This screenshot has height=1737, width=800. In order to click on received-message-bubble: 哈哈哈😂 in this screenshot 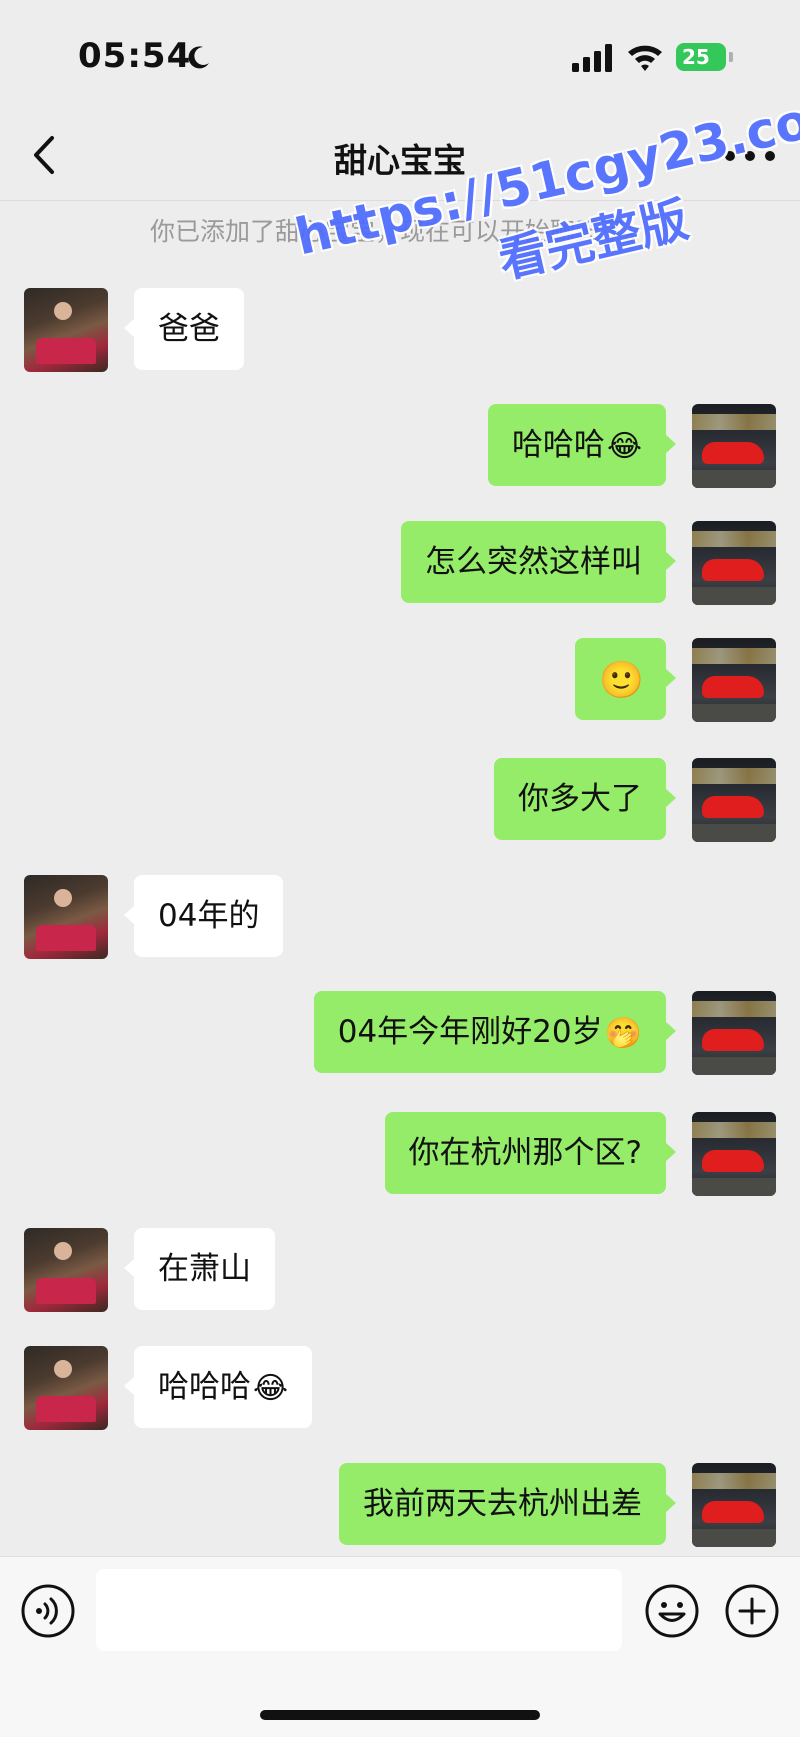, I will do `click(218, 1387)`.